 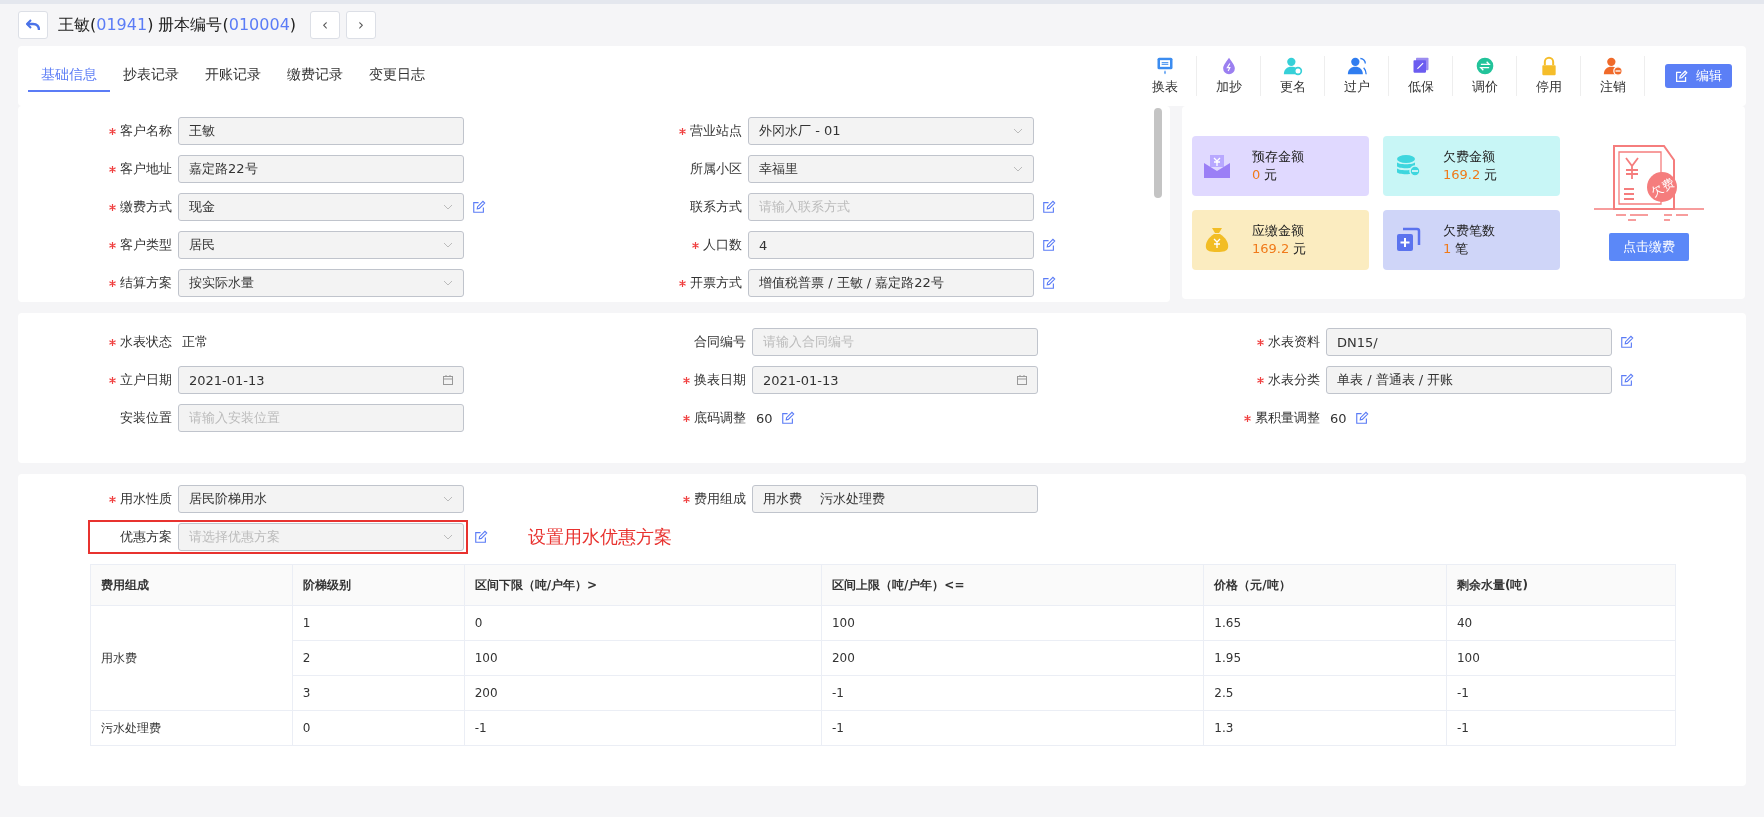 What do you see at coordinates (321, 207) in the screenshot?
I see `select-field: 现金` at bounding box center [321, 207].